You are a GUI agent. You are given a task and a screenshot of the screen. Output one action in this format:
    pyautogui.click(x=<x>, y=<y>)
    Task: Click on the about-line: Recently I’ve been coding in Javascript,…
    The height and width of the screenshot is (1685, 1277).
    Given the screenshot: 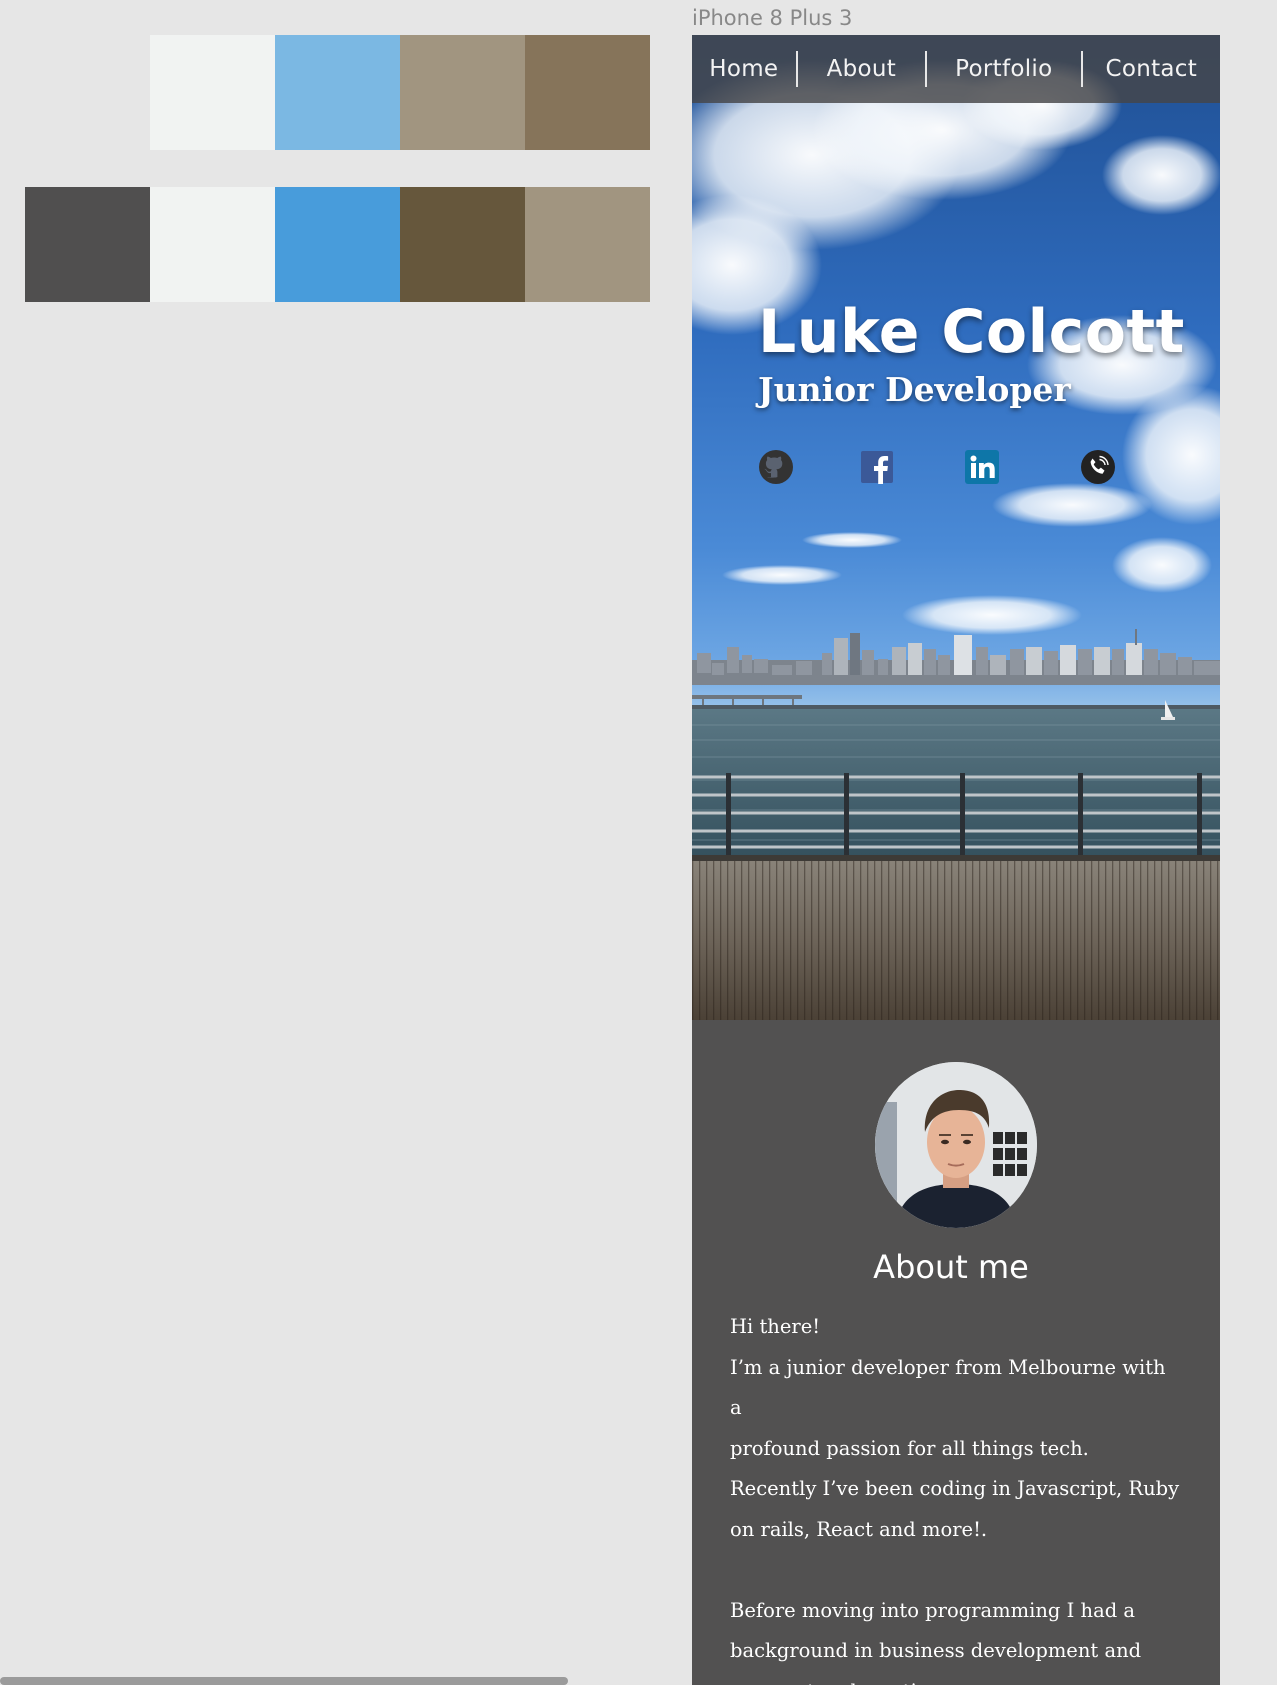 What is the action you would take?
    pyautogui.click(x=955, y=1488)
    